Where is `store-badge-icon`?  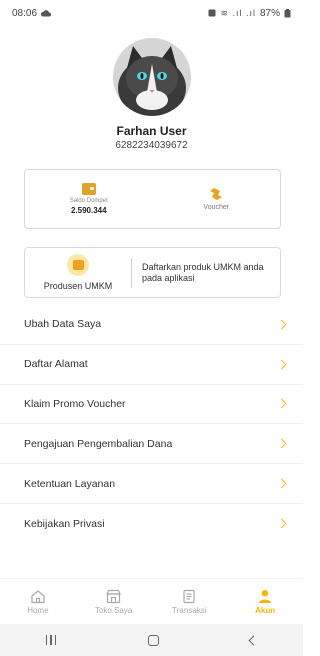 store-badge-icon is located at coordinates (78, 265).